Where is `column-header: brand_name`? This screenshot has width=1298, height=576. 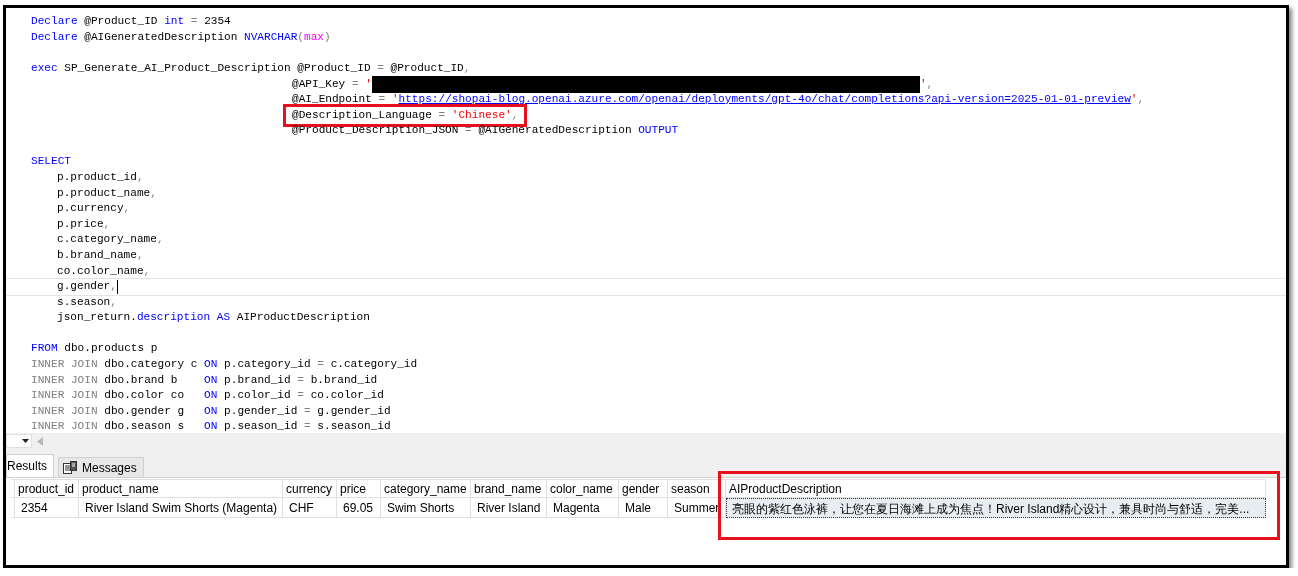 column-header: brand_name is located at coordinates (509, 488).